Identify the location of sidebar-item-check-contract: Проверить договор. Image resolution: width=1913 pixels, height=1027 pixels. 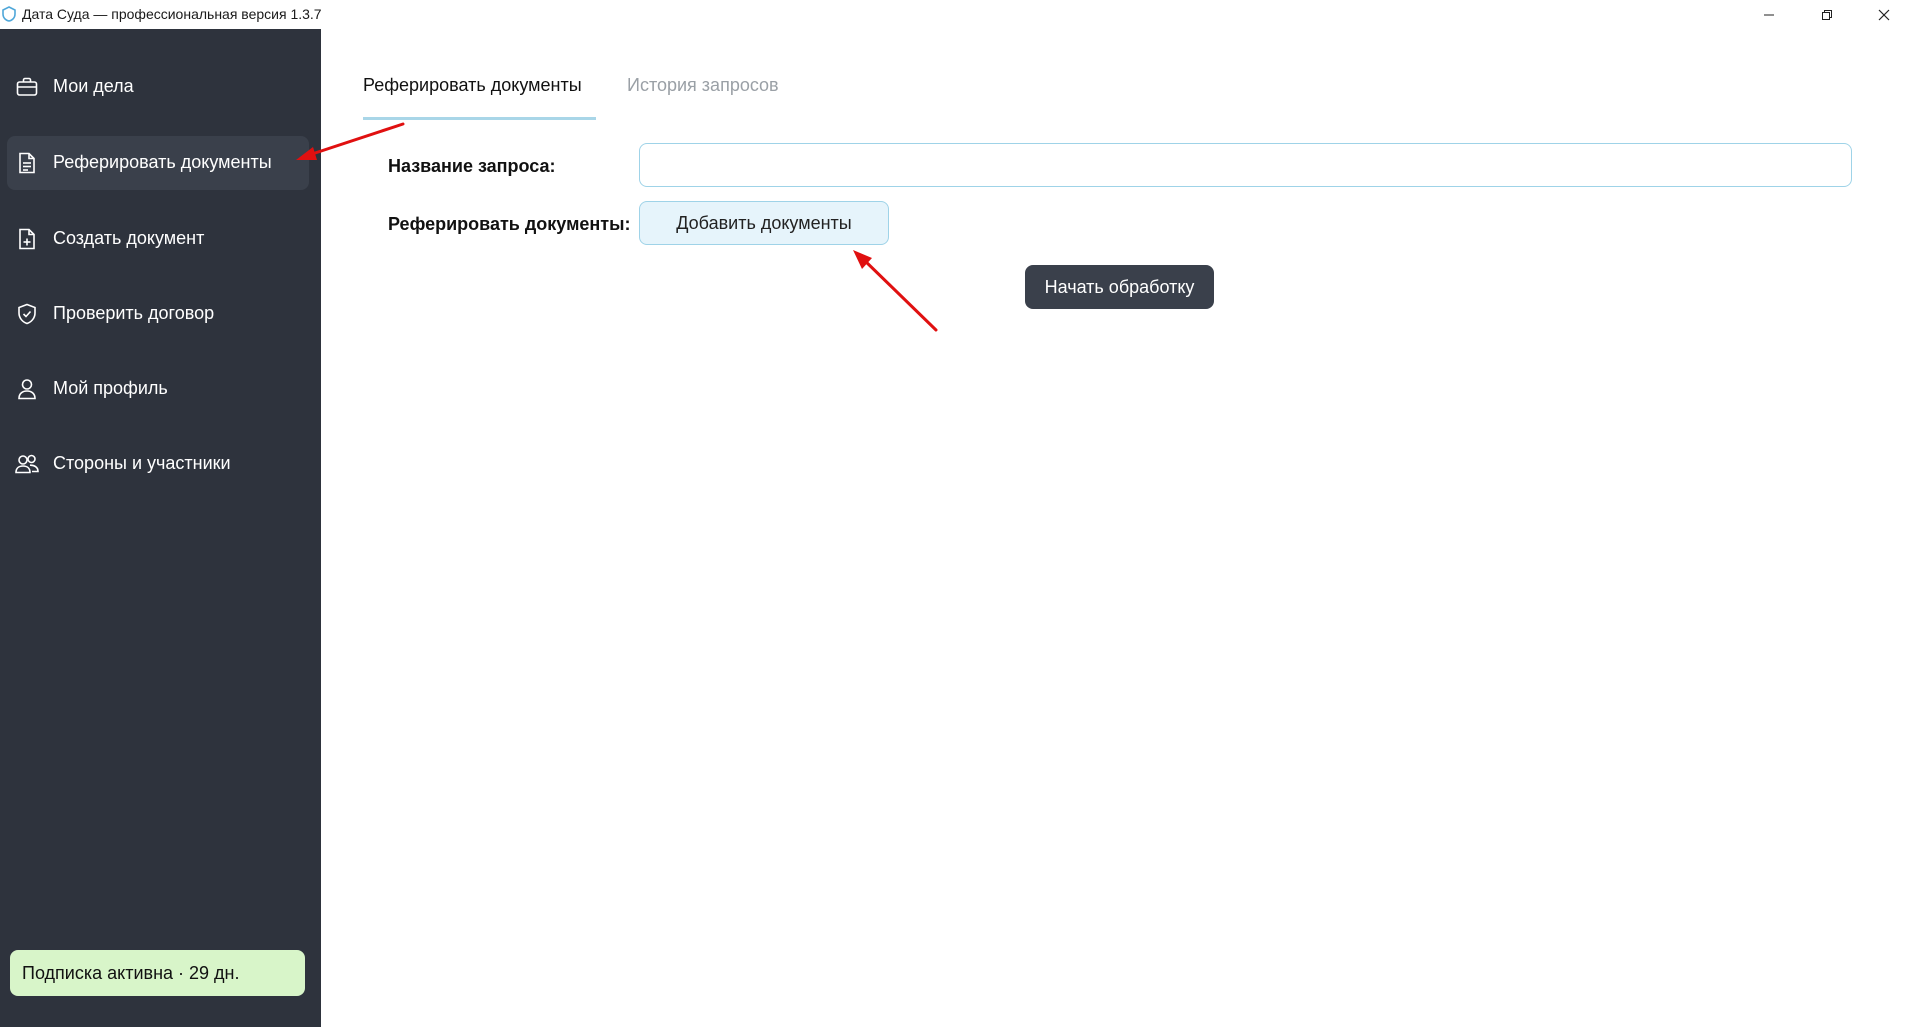
(158, 314).